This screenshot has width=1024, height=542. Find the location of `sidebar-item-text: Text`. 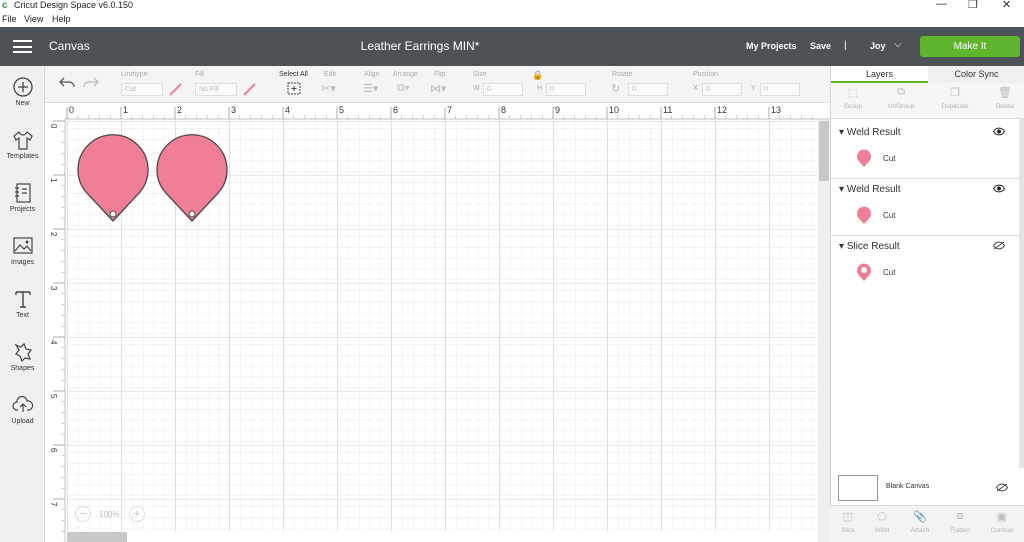

sidebar-item-text: Text is located at coordinates (22, 303).